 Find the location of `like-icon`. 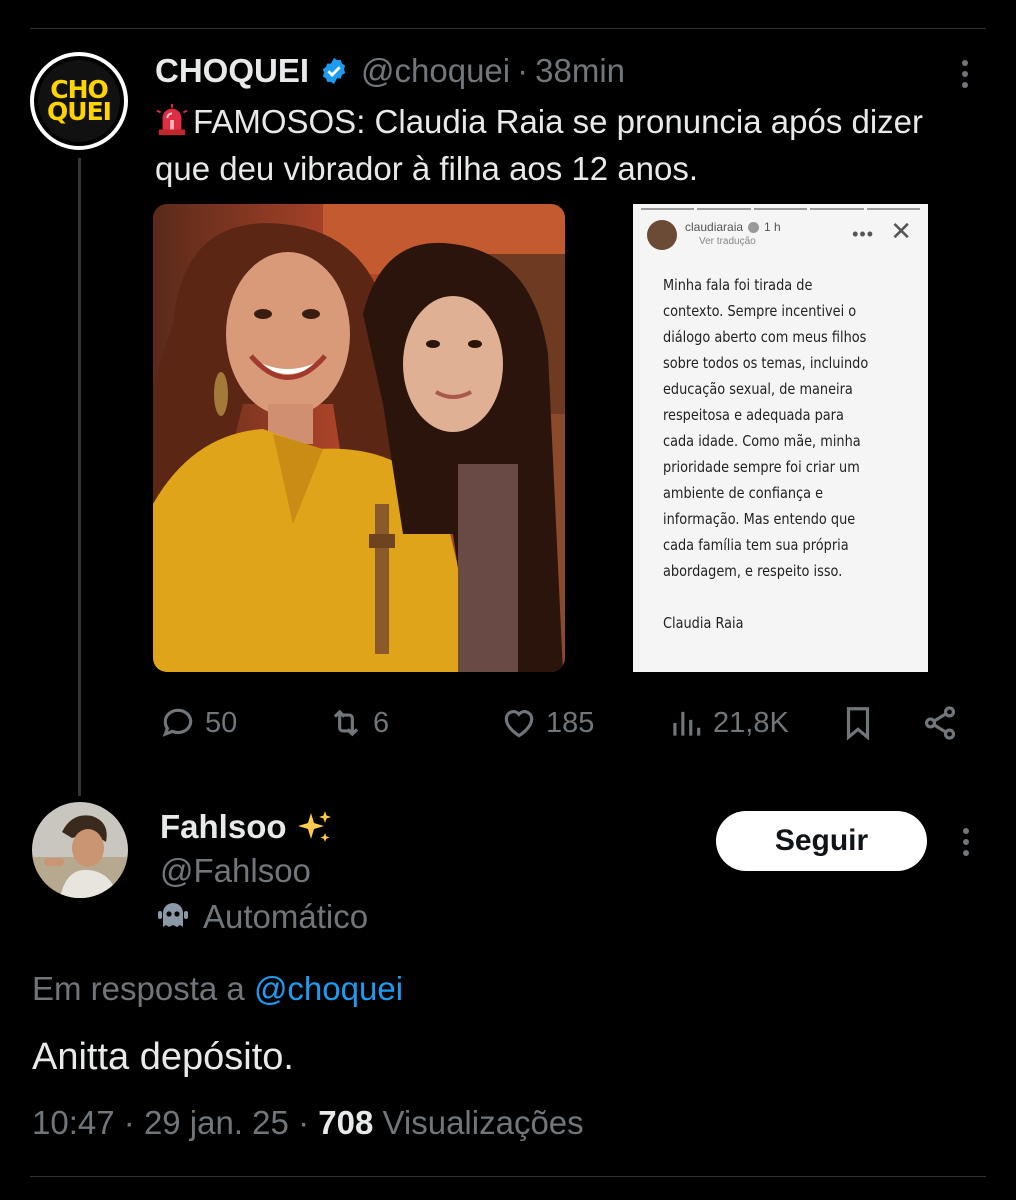

like-icon is located at coordinates (519, 724).